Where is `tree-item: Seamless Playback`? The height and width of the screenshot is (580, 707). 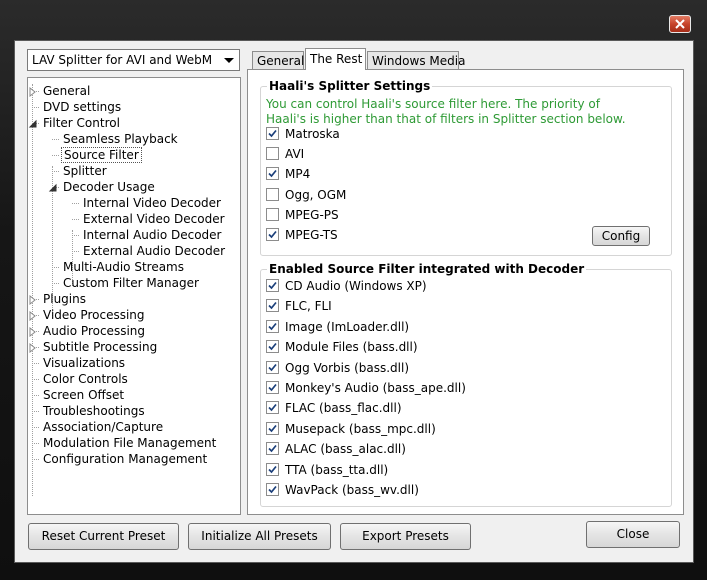
tree-item: Seamless Playback is located at coordinates (120, 139).